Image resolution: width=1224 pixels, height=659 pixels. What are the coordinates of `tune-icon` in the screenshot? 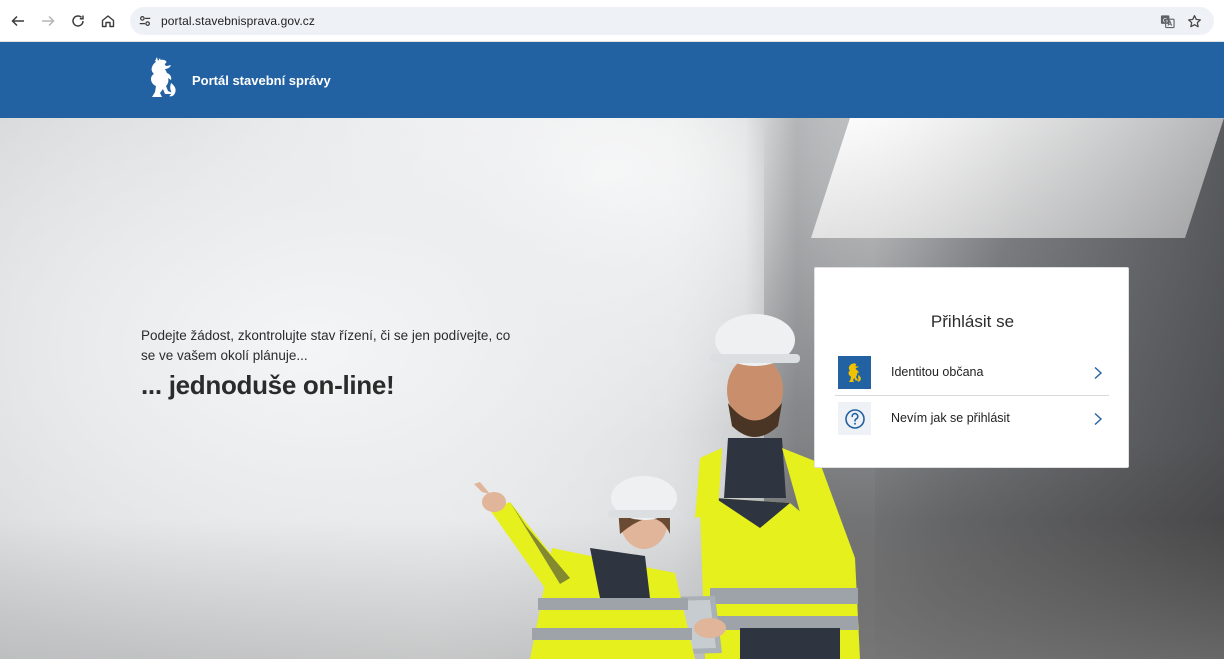 It's located at (145, 21).